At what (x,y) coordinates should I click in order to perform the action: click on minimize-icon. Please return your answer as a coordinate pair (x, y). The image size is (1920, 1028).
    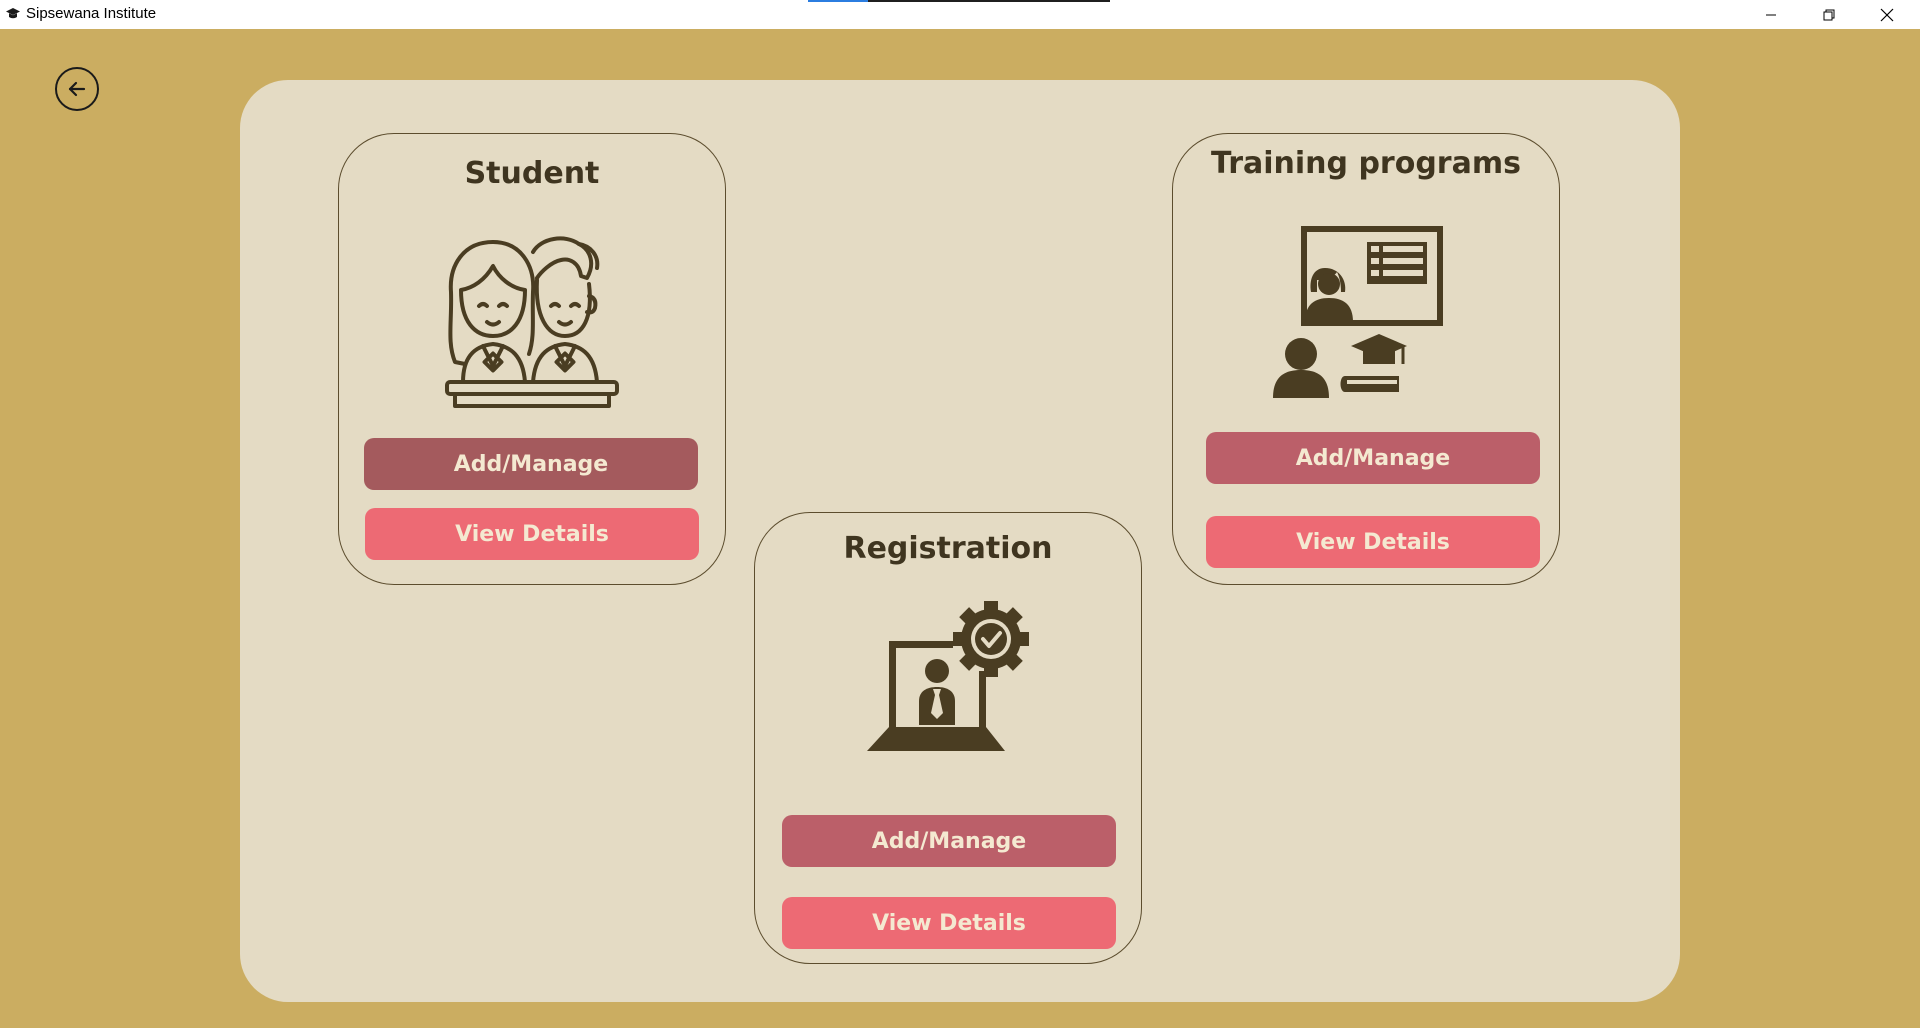
    Looking at the image, I should click on (1771, 14).